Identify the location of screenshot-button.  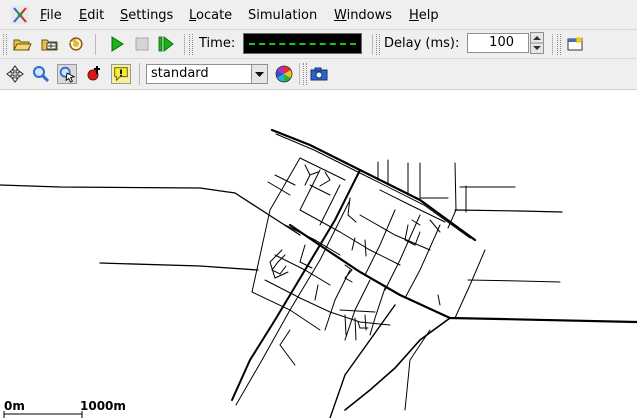
(319, 74).